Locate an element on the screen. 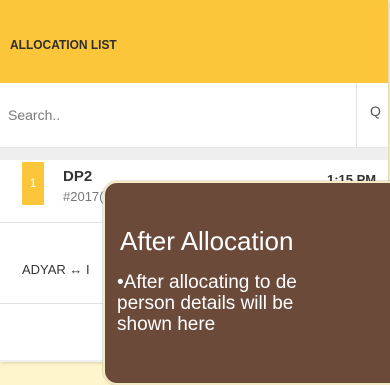 The height and width of the screenshot is (385, 390). search-input is located at coordinates (173, 115).